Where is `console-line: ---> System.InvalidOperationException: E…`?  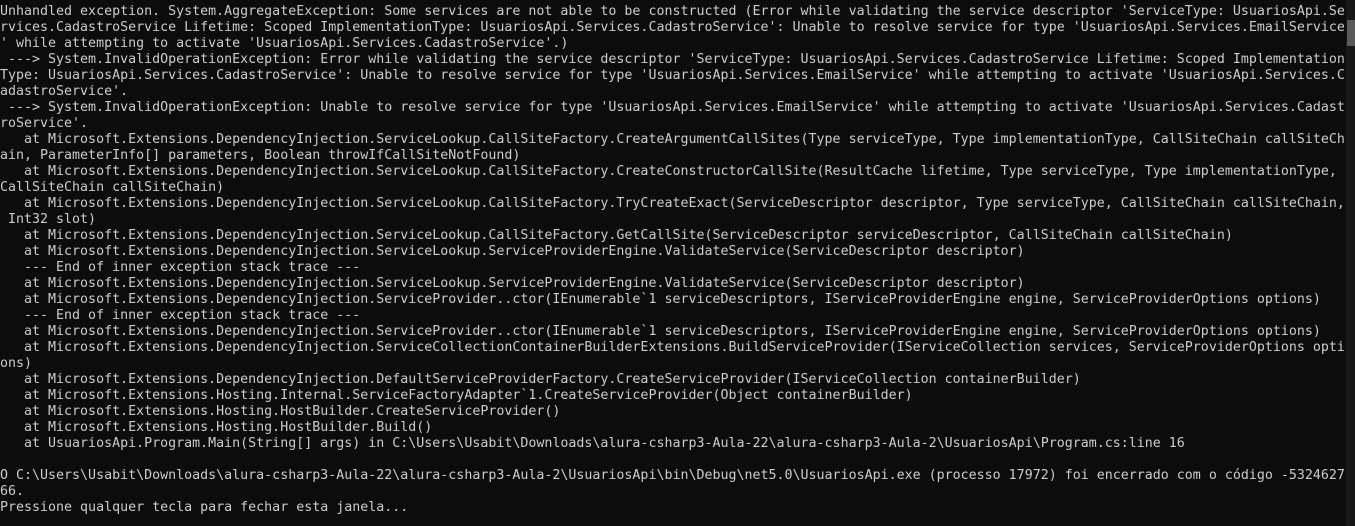
console-line: ---> System.InvalidOperationException: E… is located at coordinates (672, 59).